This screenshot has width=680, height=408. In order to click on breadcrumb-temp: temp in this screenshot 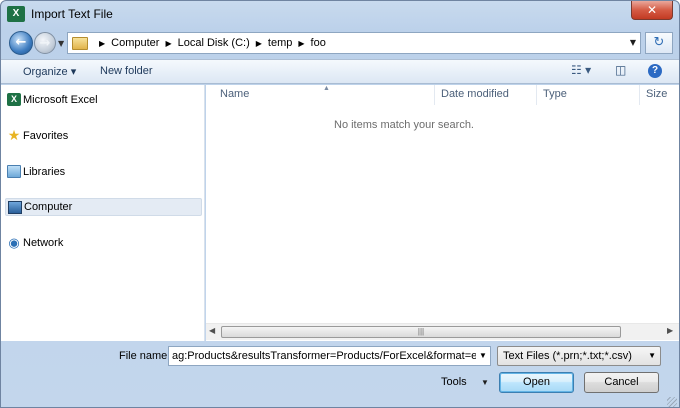, I will do `click(280, 43)`.